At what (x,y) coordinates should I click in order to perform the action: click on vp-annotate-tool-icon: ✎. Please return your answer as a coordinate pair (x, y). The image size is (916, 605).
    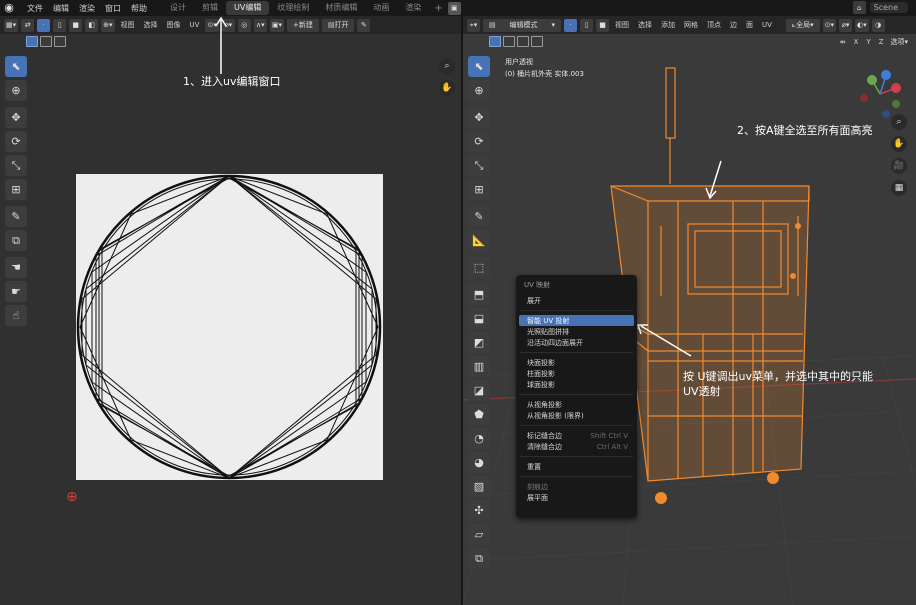
    Looking at the image, I should click on (479, 216).